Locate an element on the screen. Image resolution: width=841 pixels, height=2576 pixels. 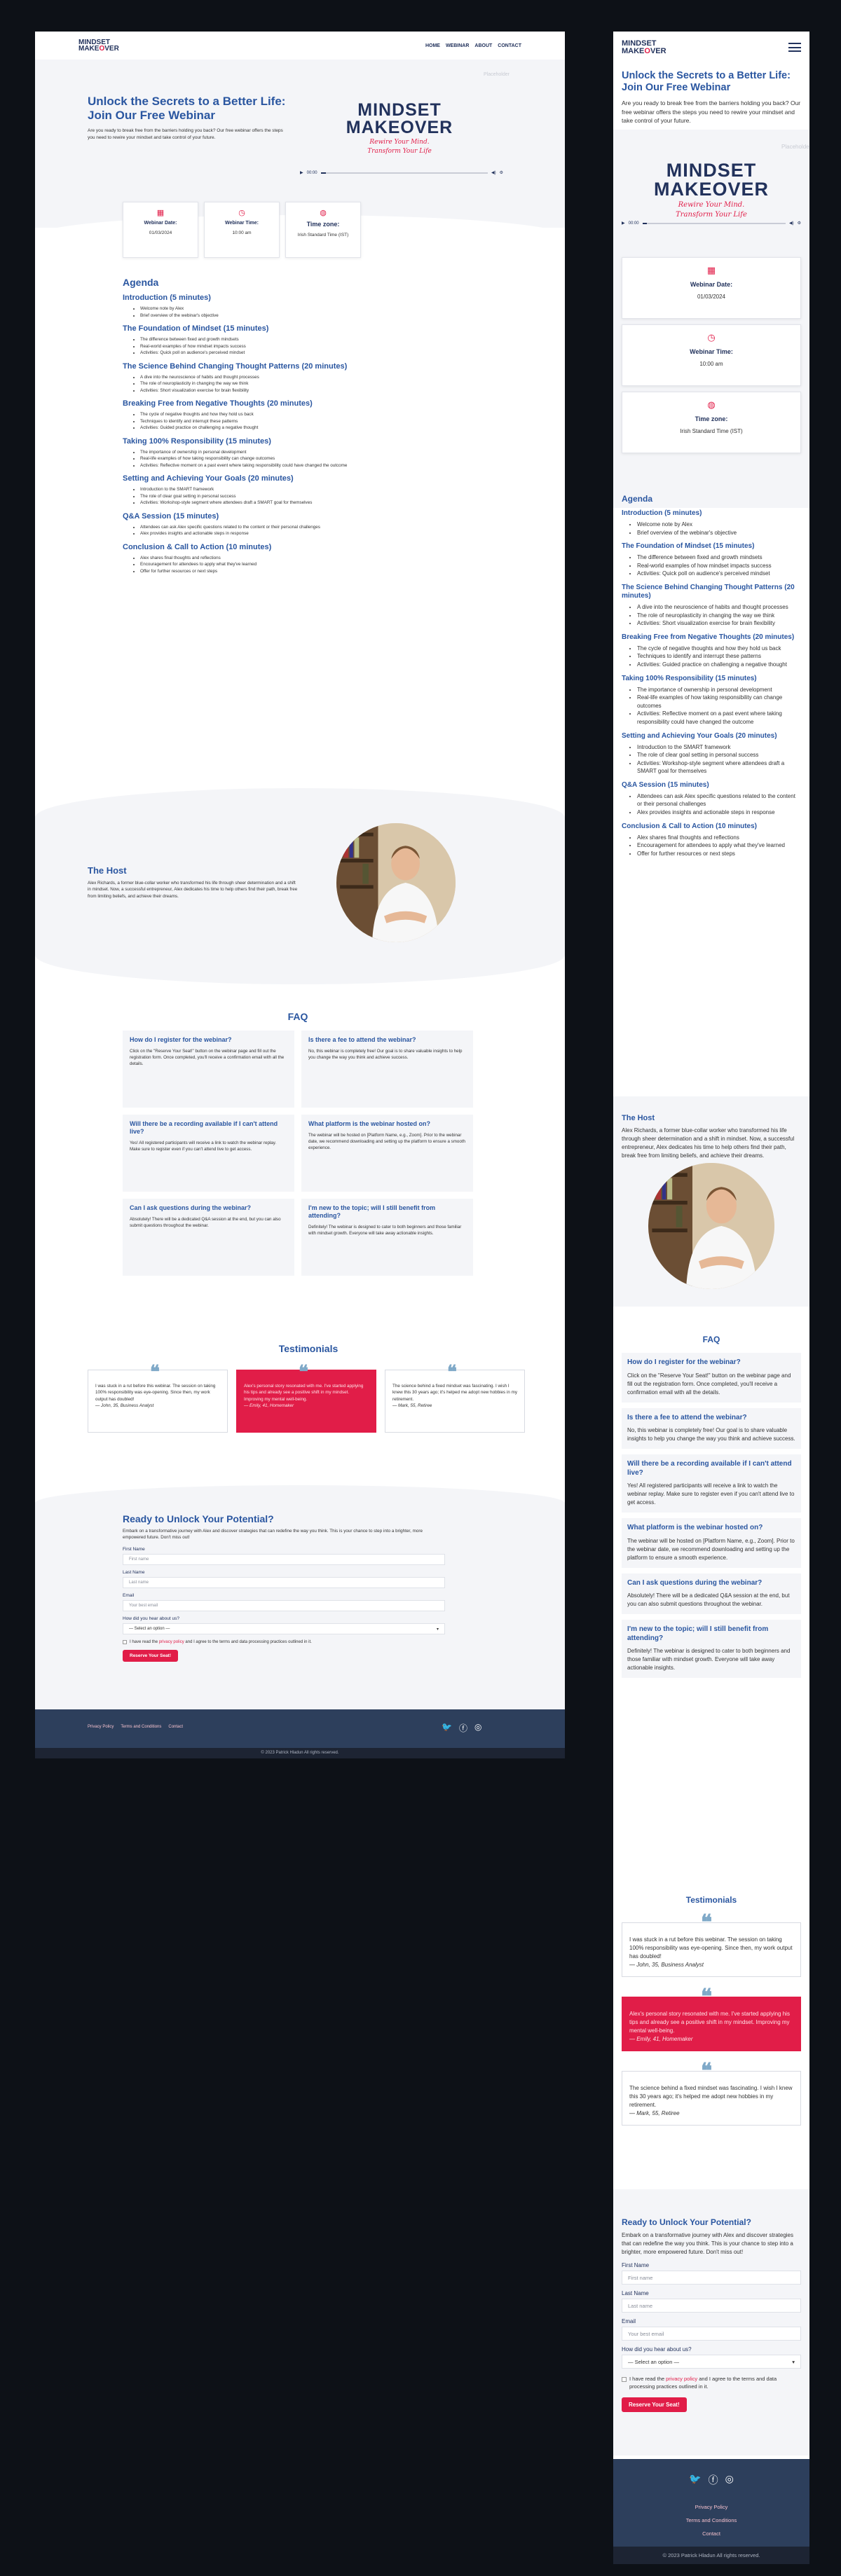
main-nav: HOME WEBINAR ABOUT CONTACT is located at coordinates (473, 45).